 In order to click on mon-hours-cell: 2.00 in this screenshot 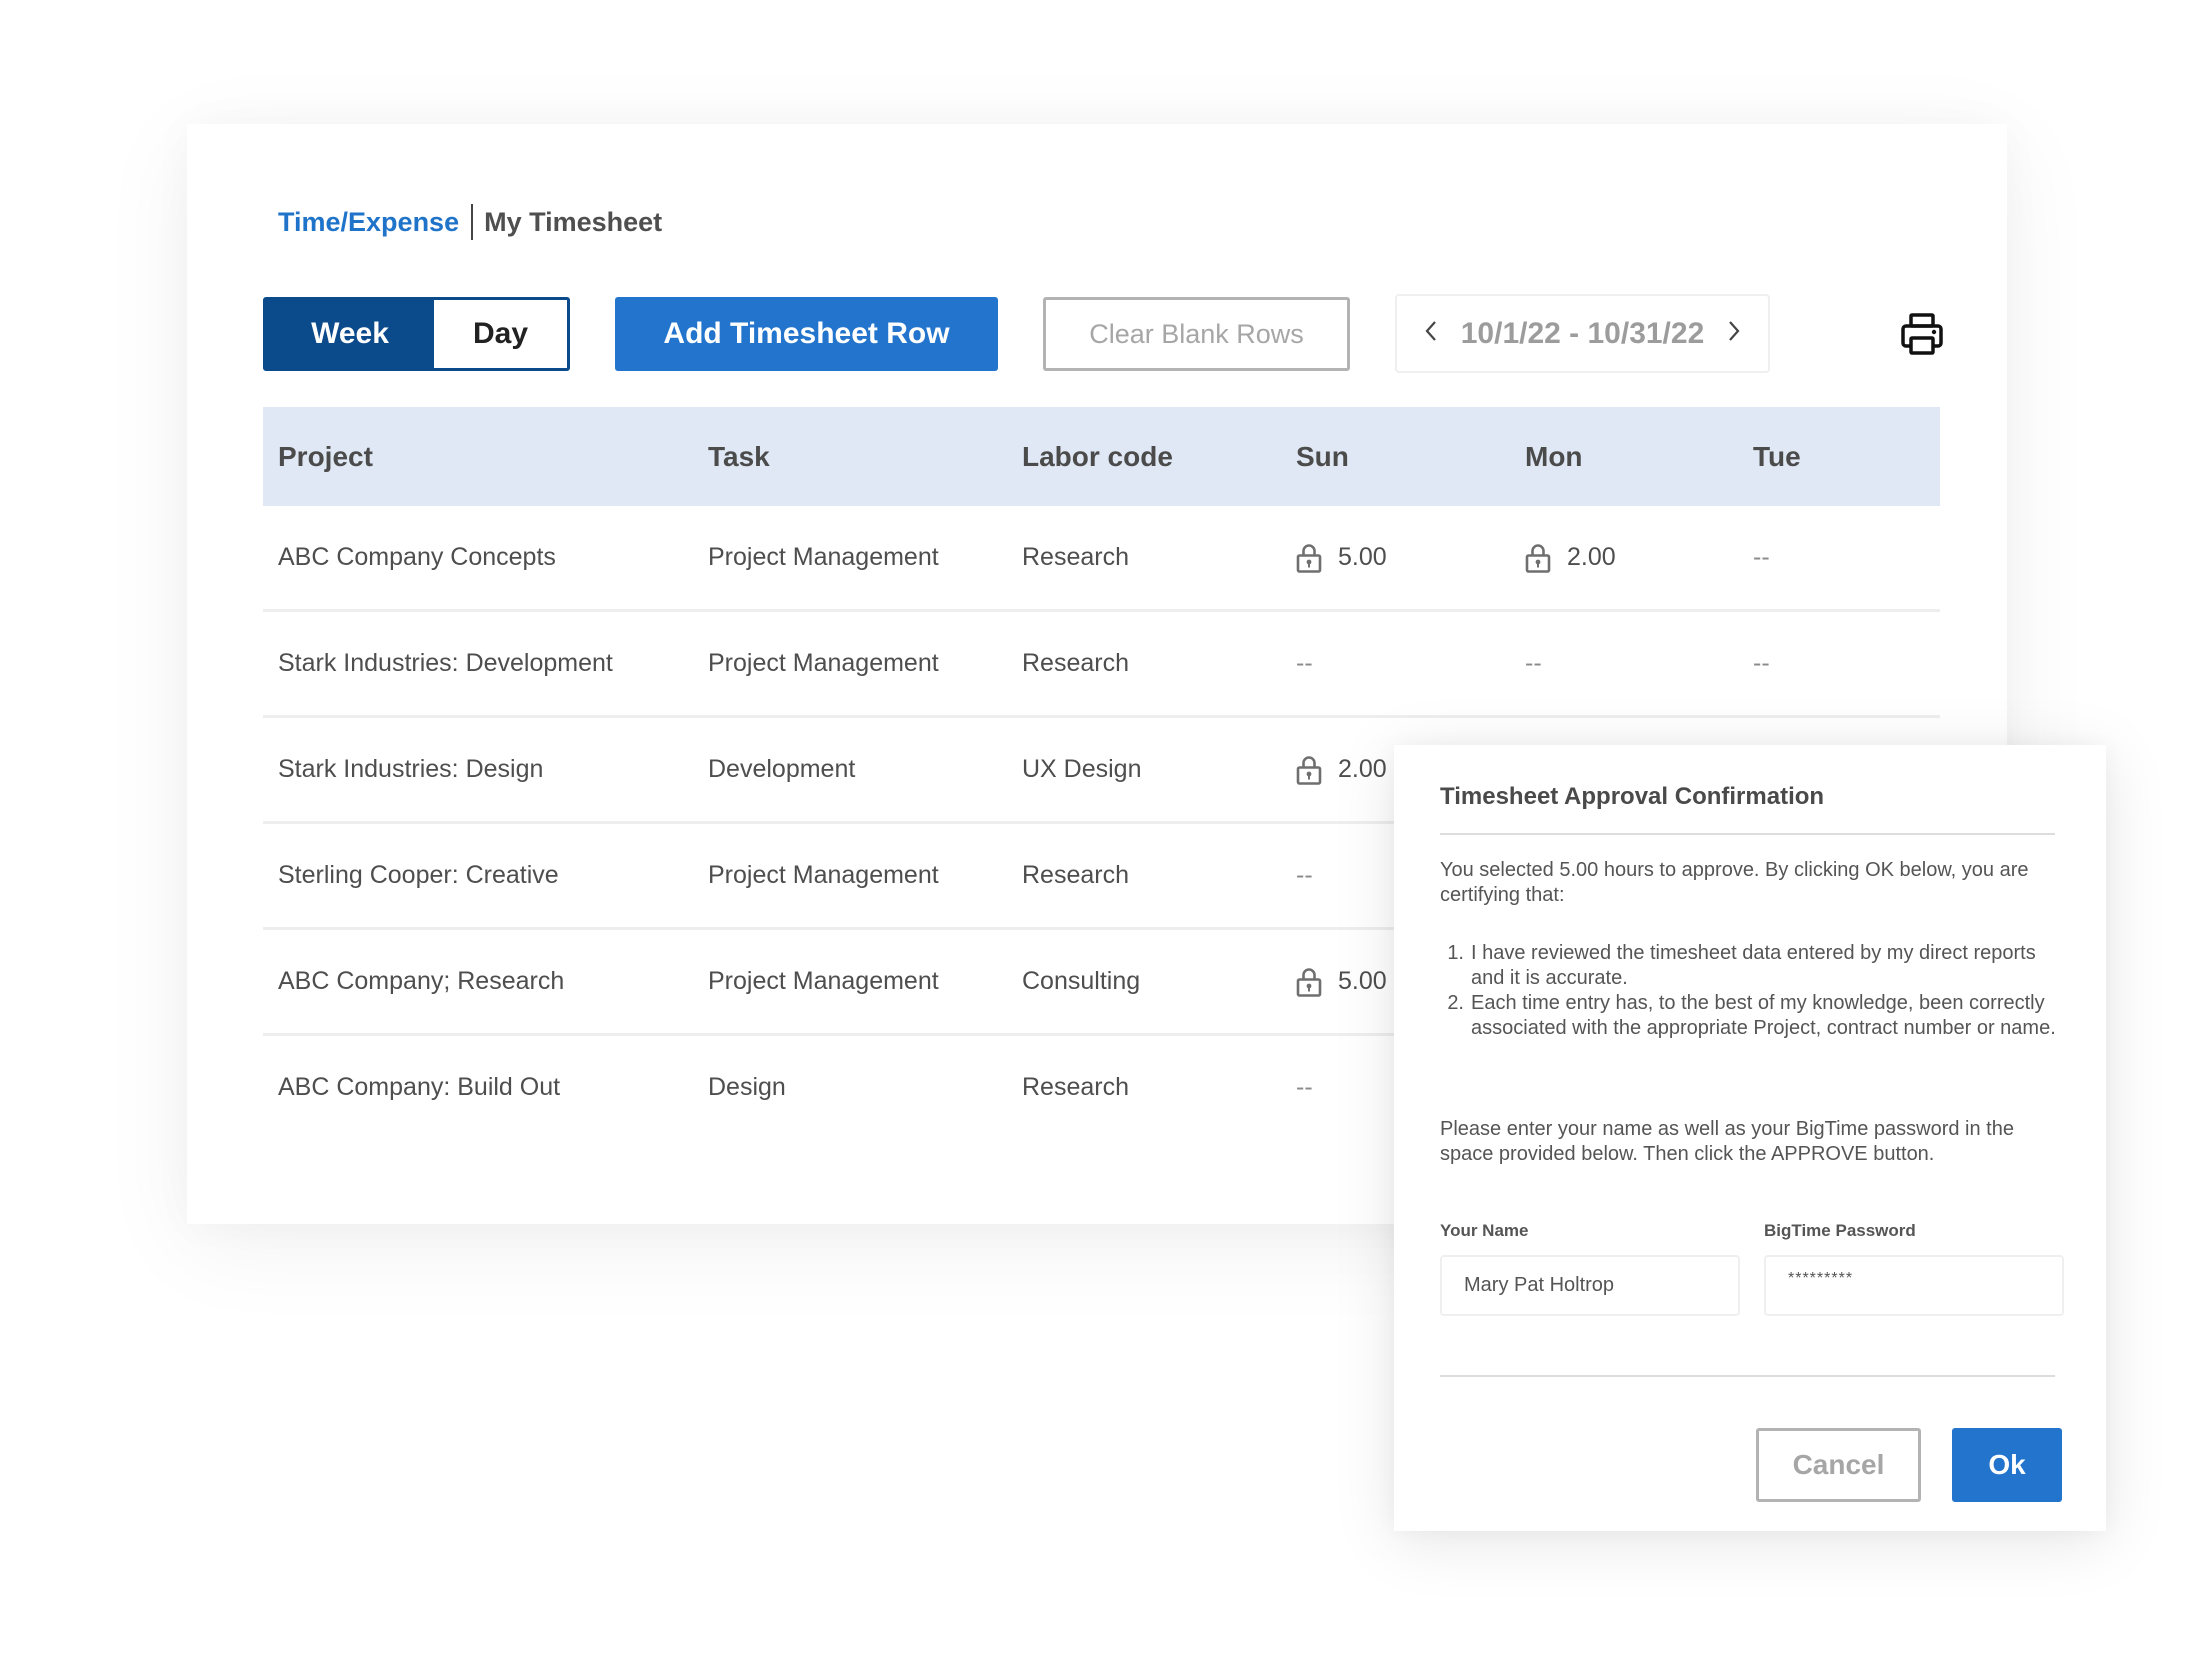, I will do `click(1570, 557)`.